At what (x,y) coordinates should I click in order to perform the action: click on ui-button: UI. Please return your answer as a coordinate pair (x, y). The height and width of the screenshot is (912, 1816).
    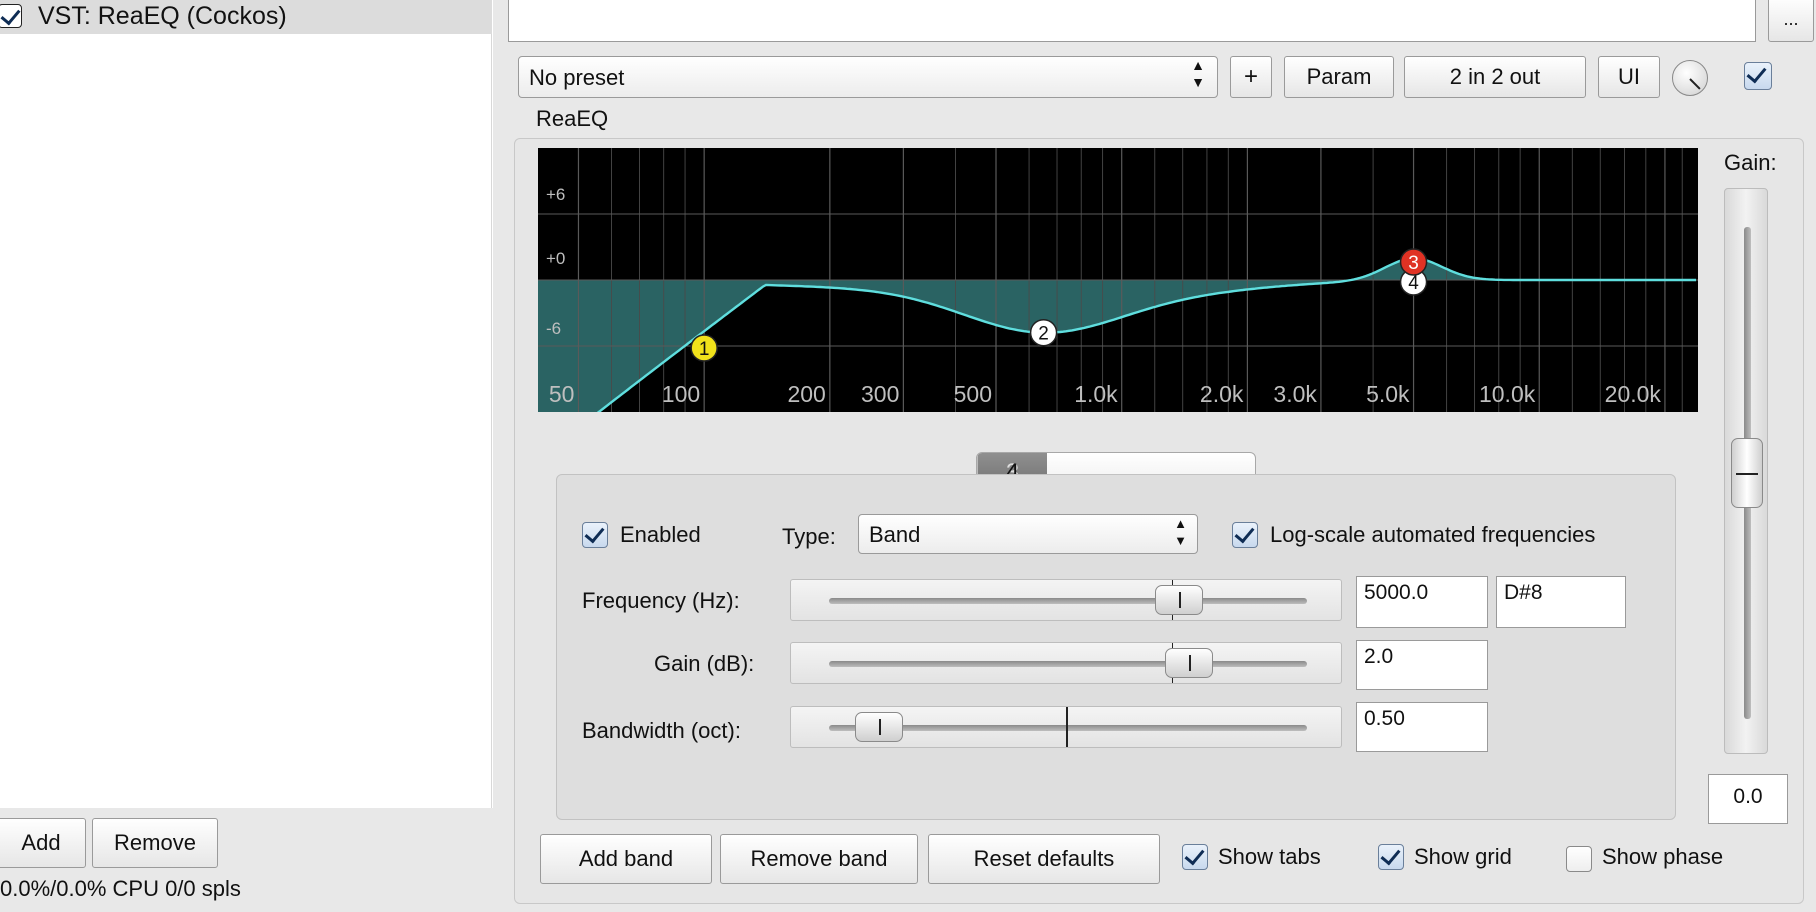
    Looking at the image, I should click on (1629, 77).